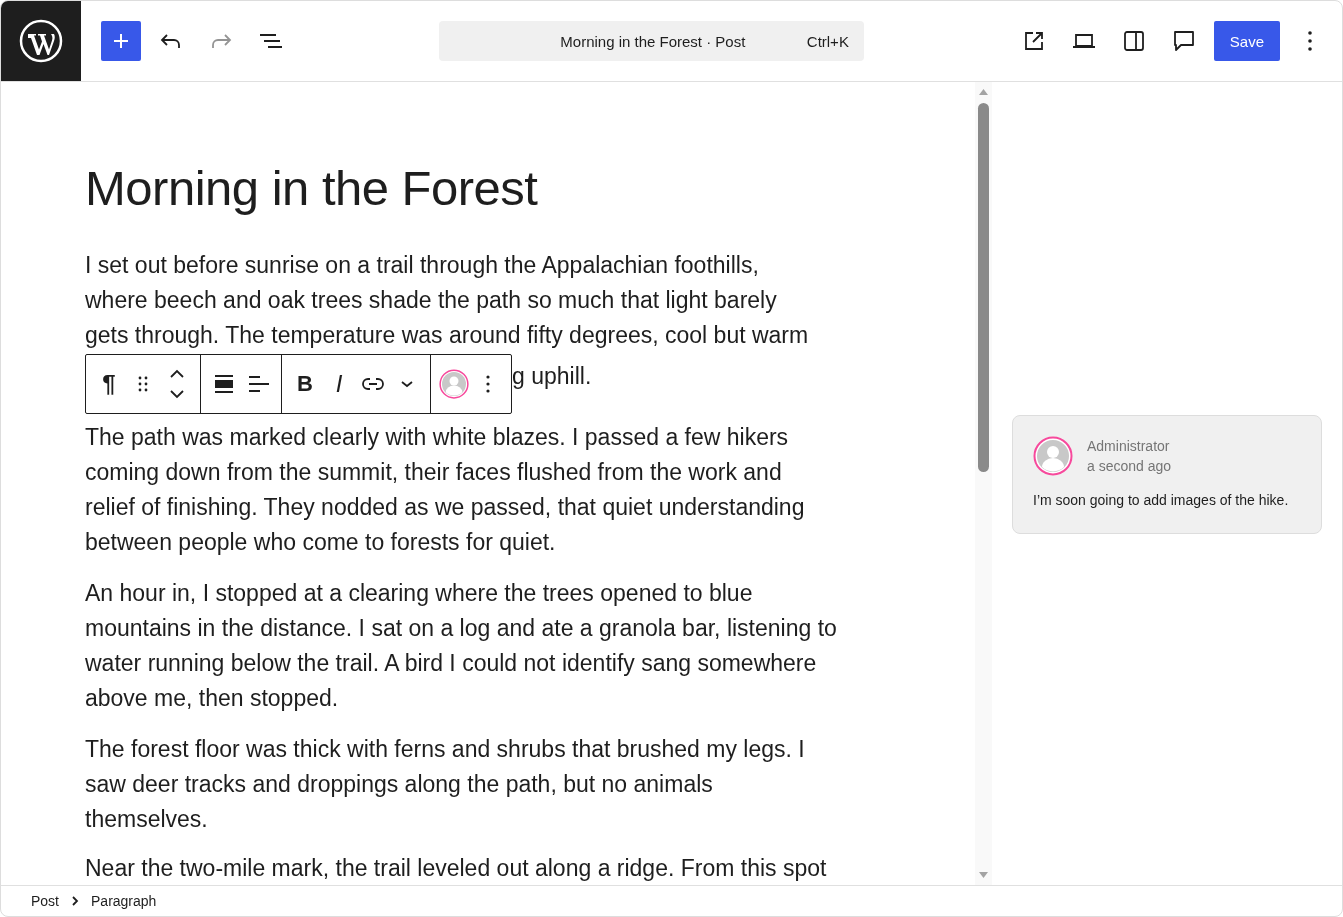 This screenshot has width=1343, height=917. Describe the element at coordinates (109, 384) in the screenshot. I see `paragraph-block-button: ¶` at that location.